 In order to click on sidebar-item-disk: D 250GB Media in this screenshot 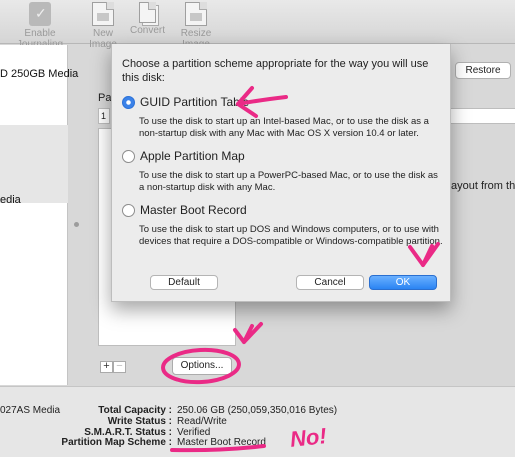, I will do `click(39, 74)`.